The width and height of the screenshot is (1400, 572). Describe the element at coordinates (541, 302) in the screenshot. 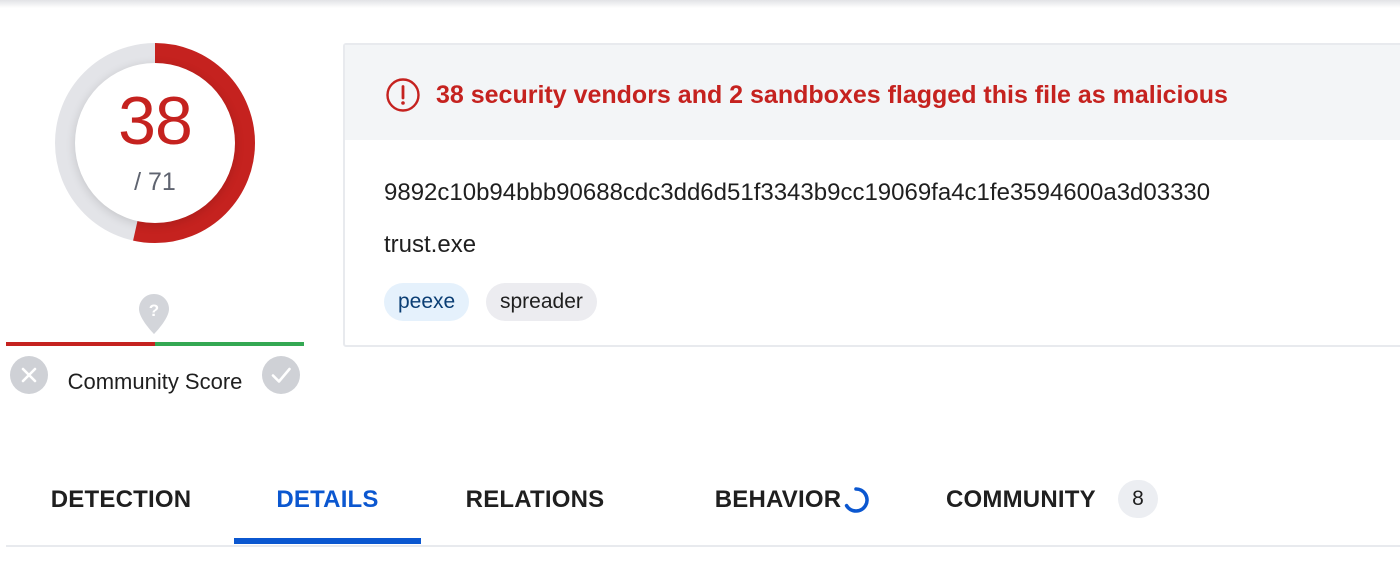

I see `tag-spreader: spreader` at that location.